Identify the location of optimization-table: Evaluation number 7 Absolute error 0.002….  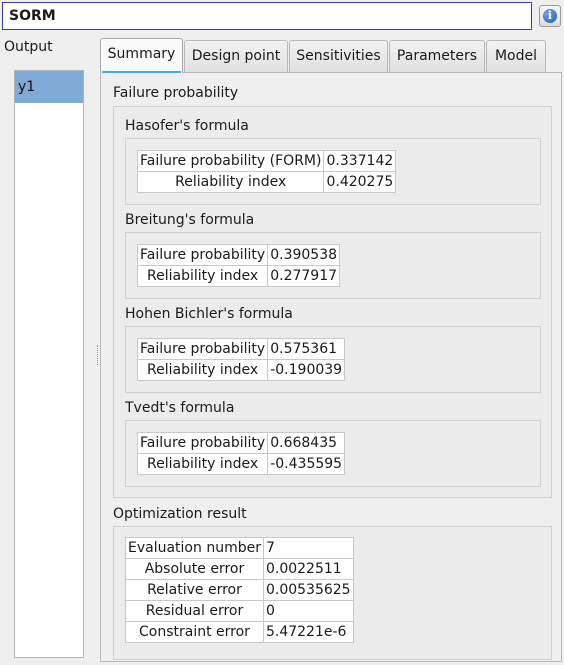
(239, 590).